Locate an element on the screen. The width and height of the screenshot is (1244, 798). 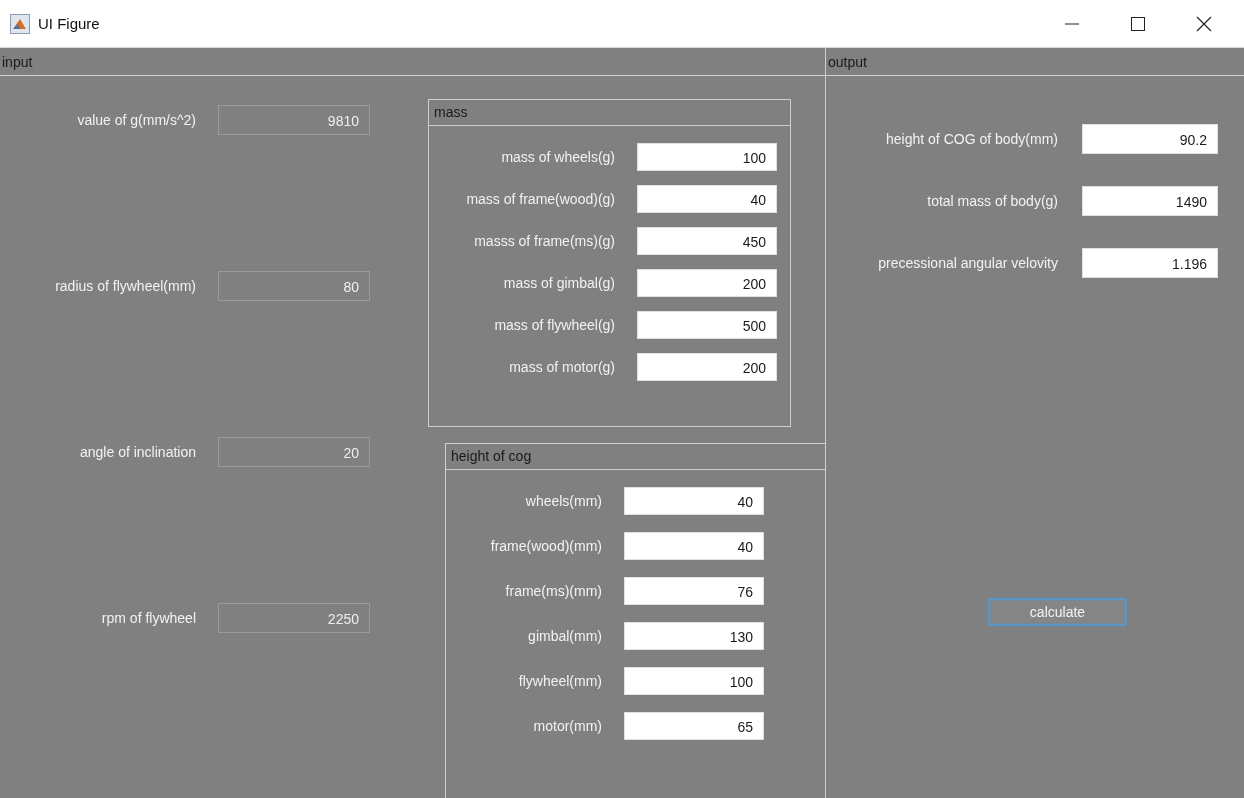
input-field: 130 is located at coordinates (694, 636).